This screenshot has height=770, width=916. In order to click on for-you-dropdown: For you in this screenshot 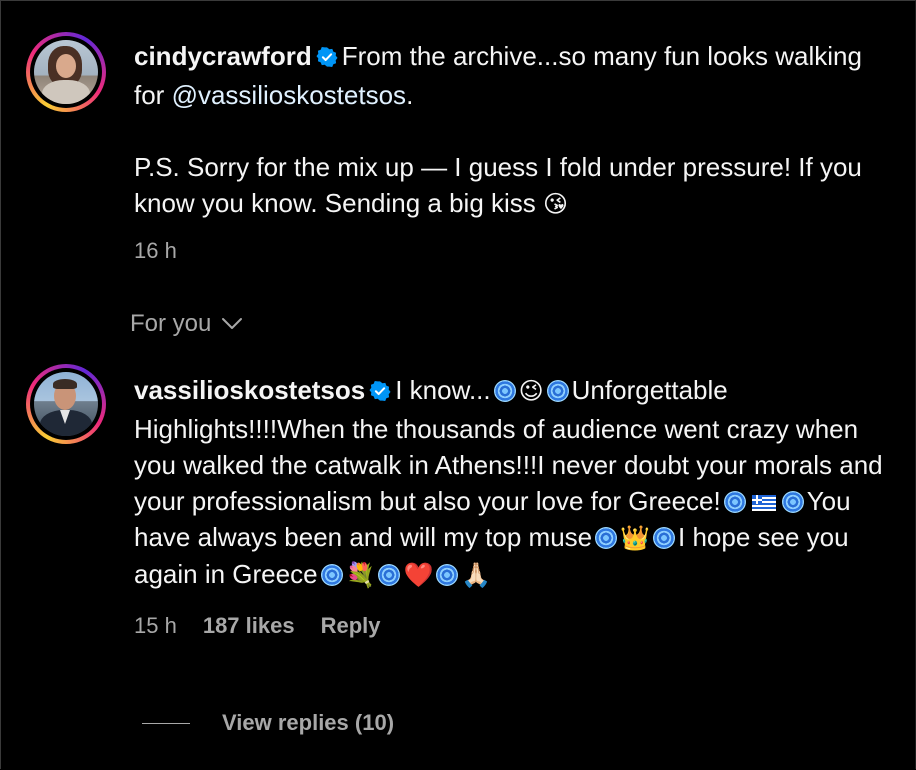, I will do `click(186, 324)`.